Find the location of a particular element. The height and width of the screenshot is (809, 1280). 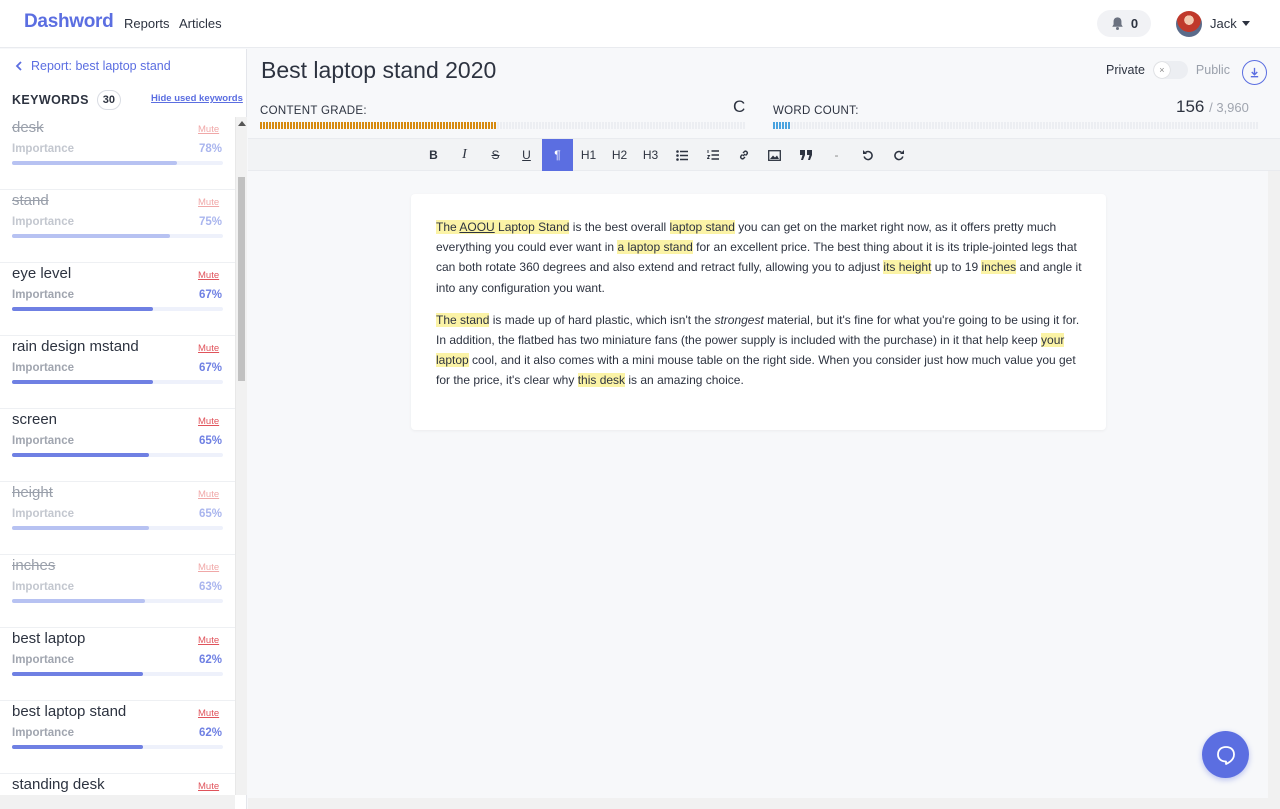

importance-bar is located at coordinates (117, 163).